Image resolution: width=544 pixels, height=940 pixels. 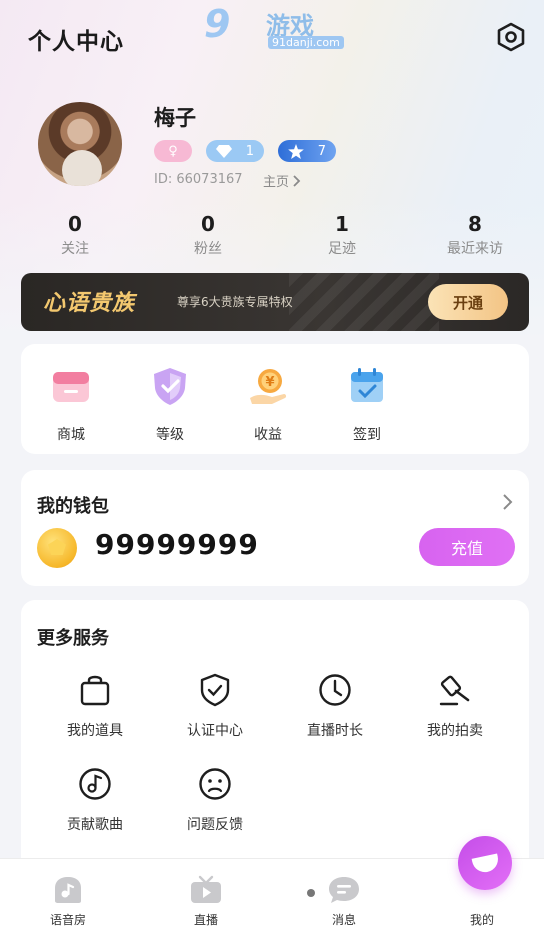 I want to click on vip-decoration, so click(x=364, y=302).